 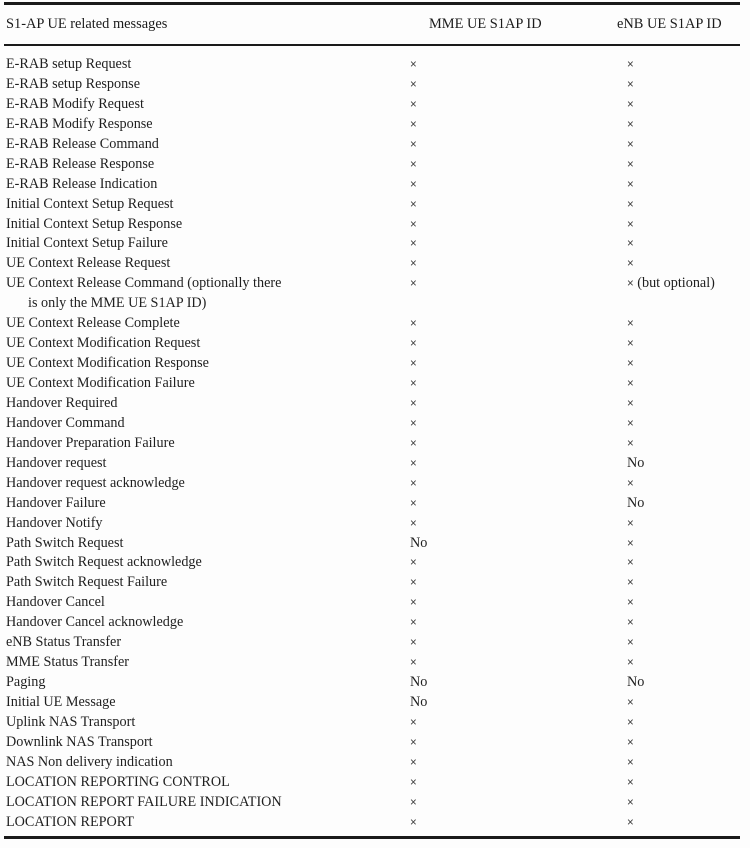 What do you see at coordinates (372, 185) in the screenshot?
I see `table-row: E-RAB Release Indication × ×` at bounding box center [372, 185].